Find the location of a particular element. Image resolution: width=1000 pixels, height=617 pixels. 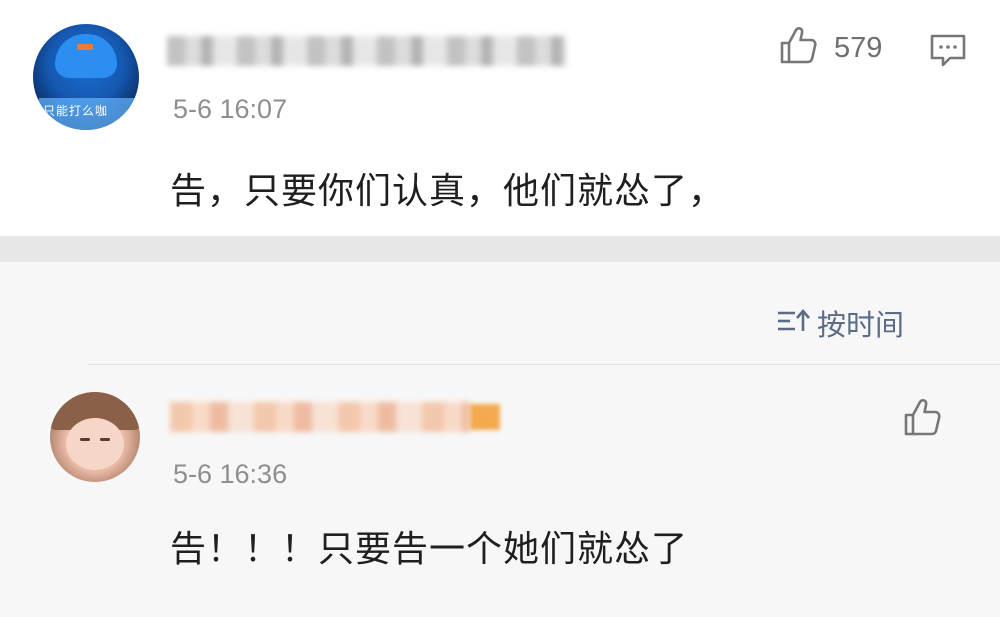

reply-timestamp: 5-6 16:36 is located at coordinates (230, 474).